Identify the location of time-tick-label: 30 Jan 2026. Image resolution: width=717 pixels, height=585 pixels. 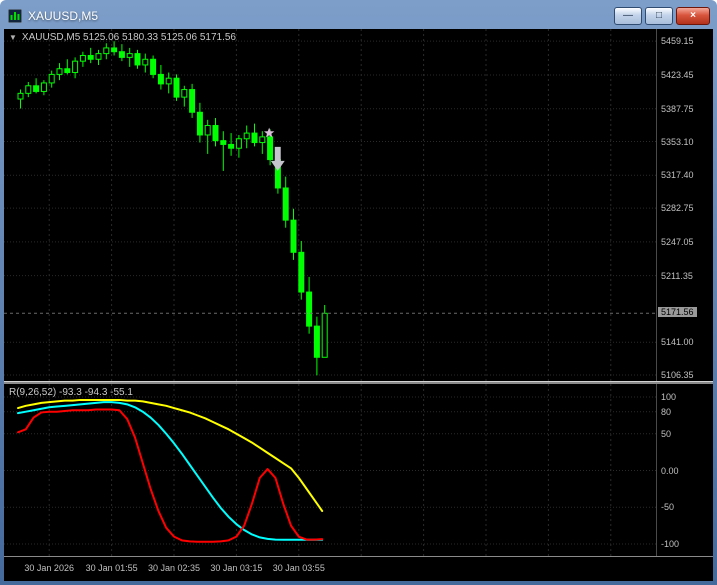
(49, 568).